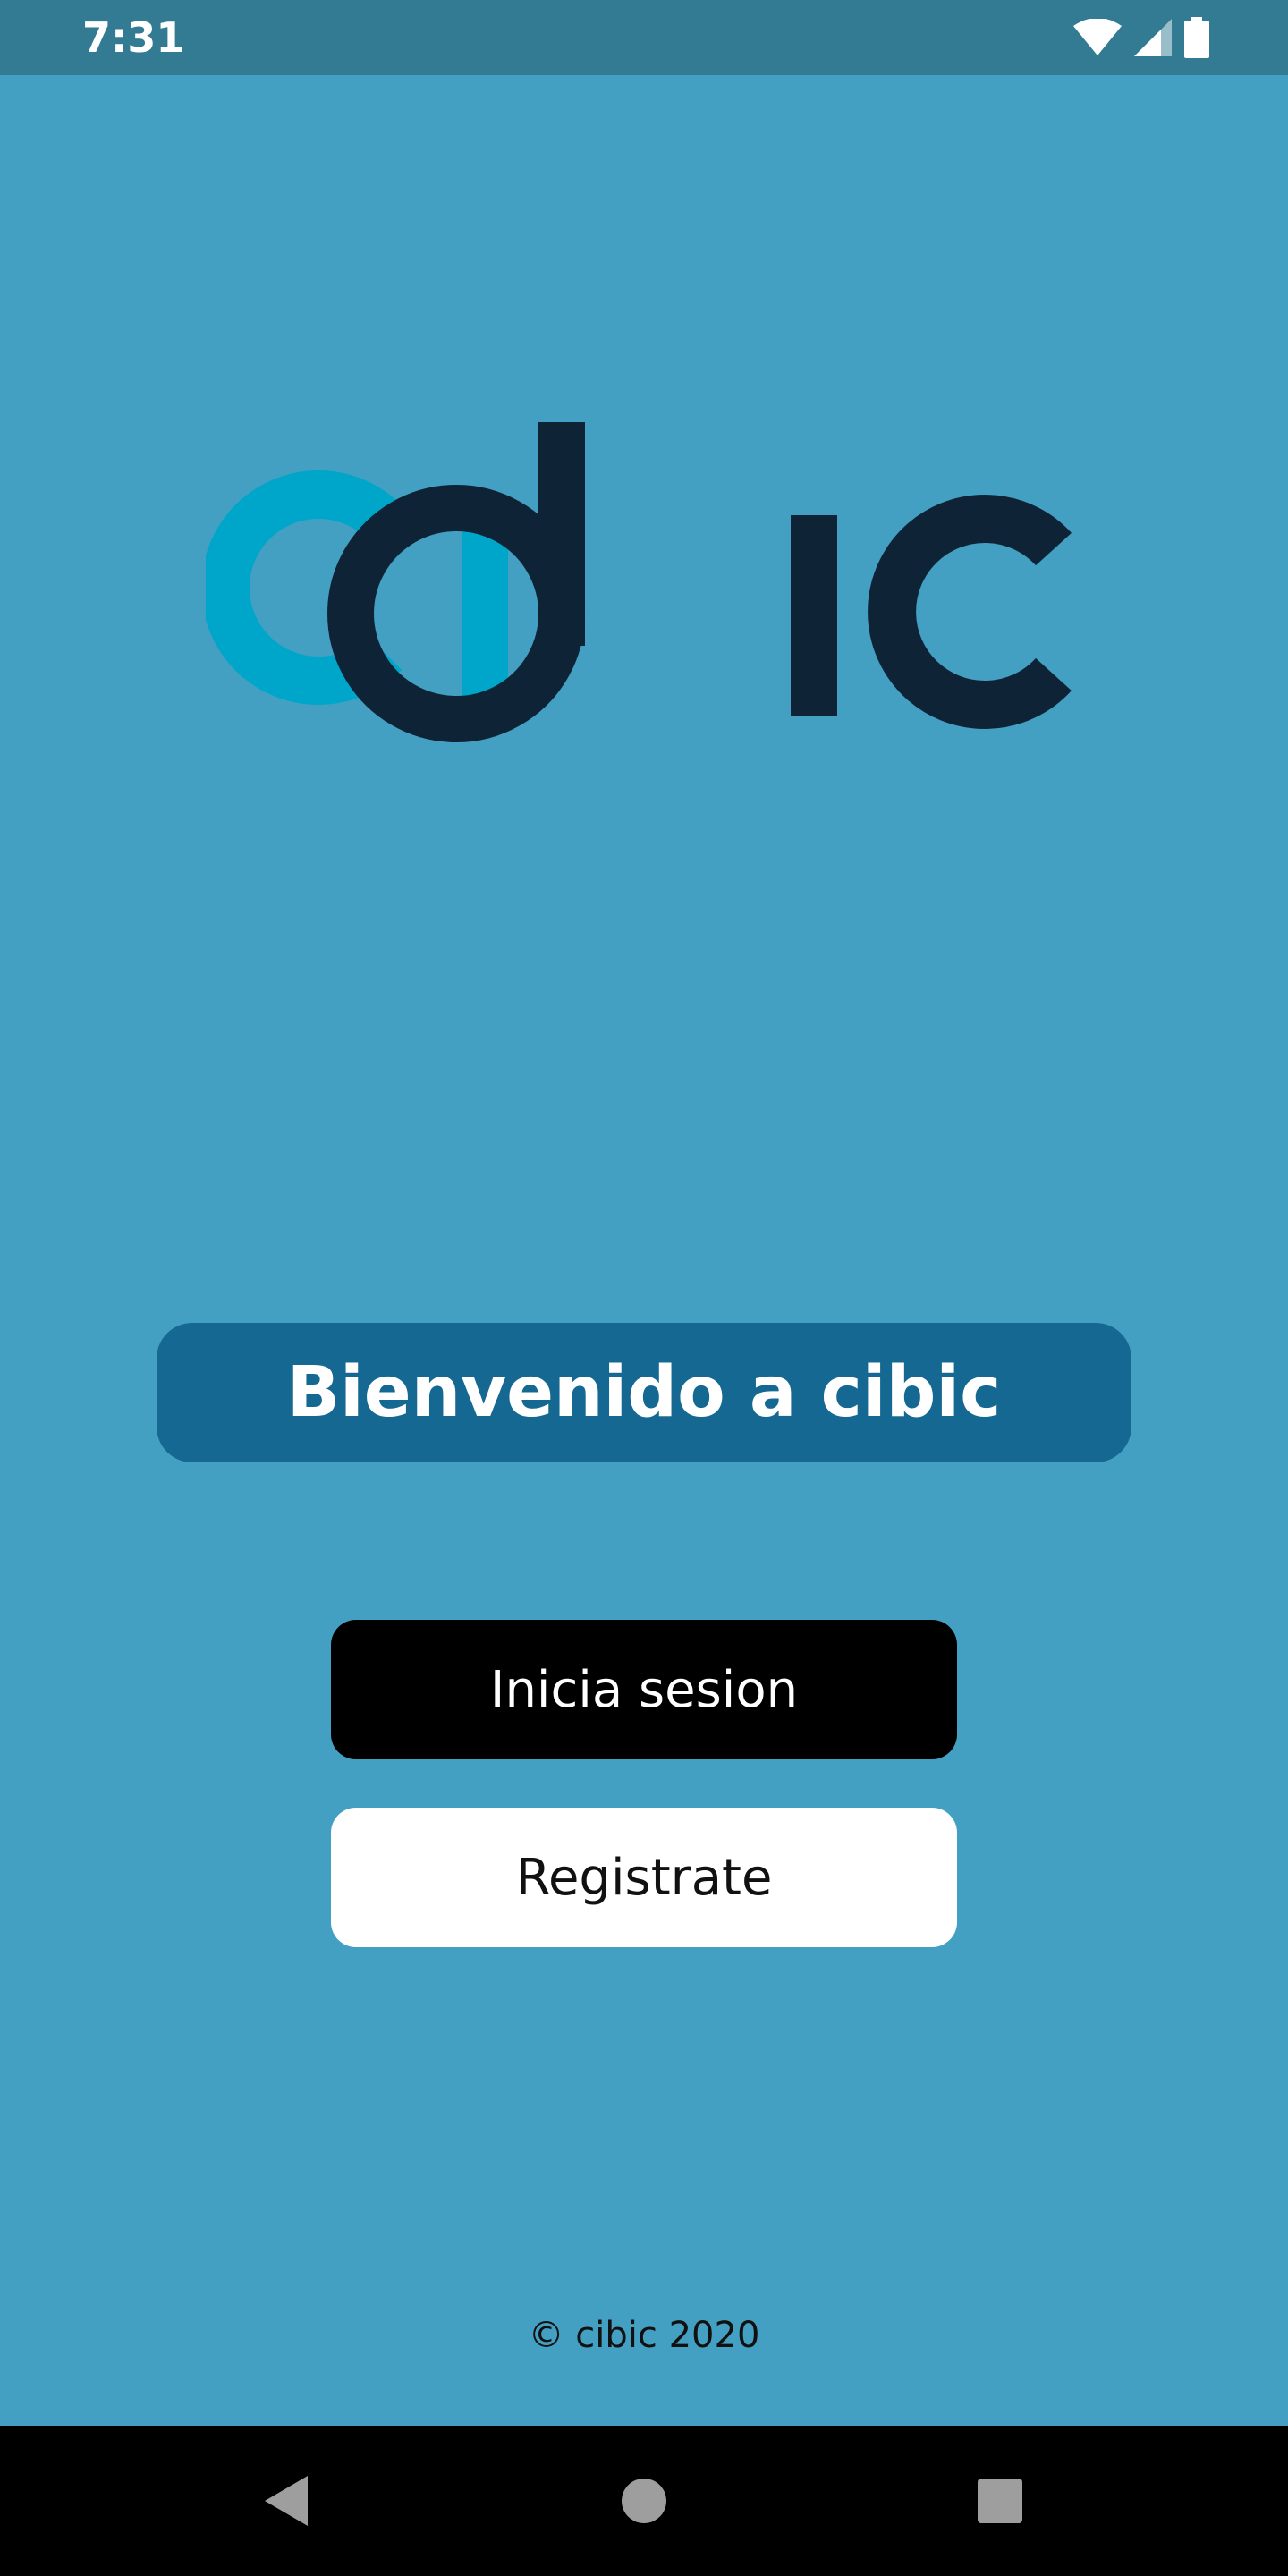 The height and width of the screenshot is (2576, 1288). I want to click on status-icons, so click(1141, 37).